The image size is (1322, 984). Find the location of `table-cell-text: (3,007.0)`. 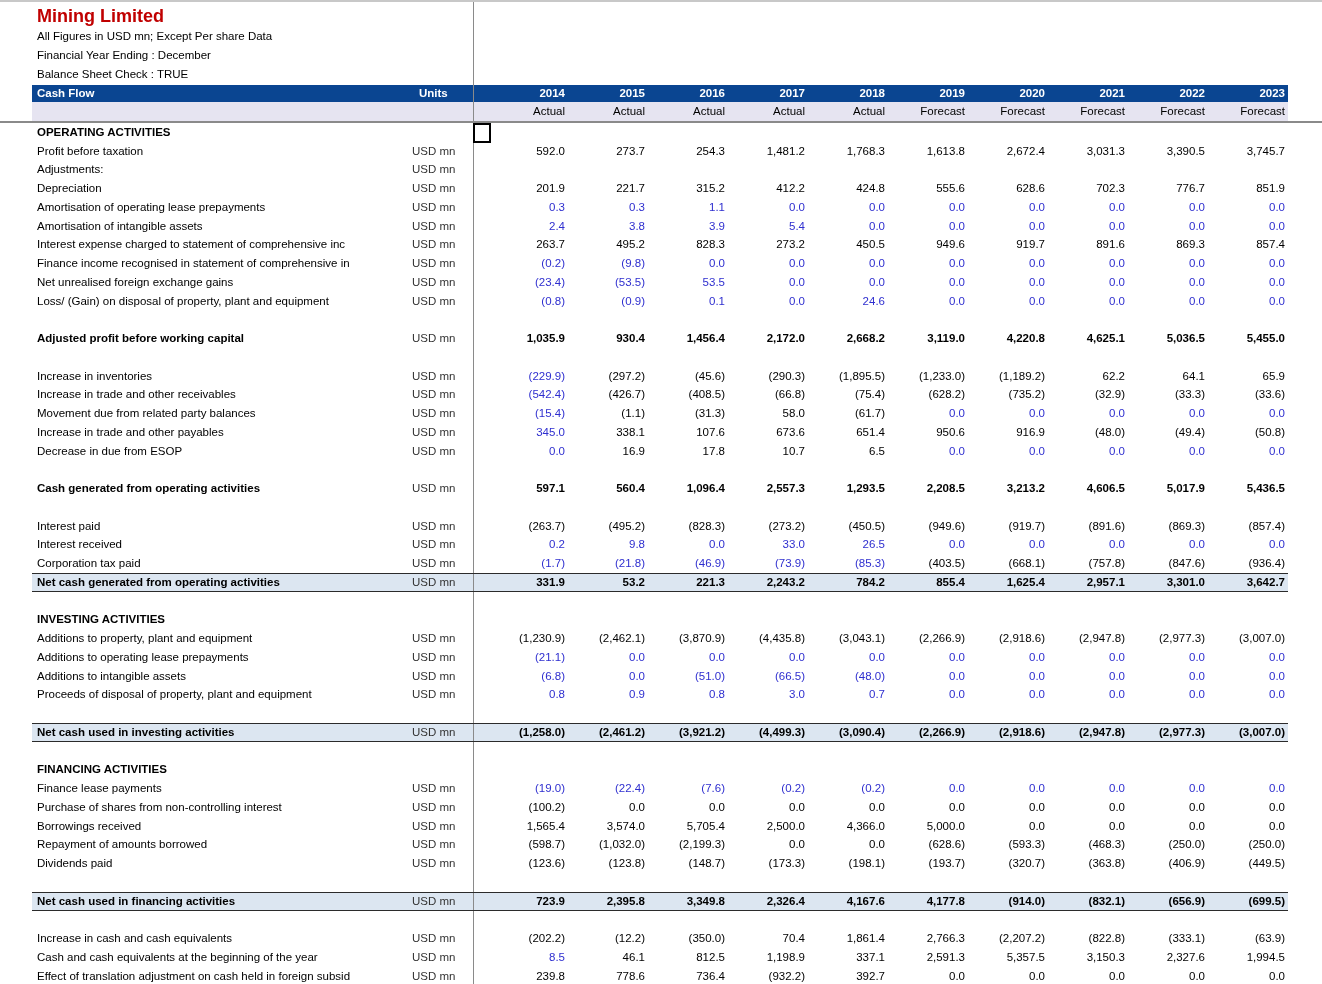

table-cell-text: (3,007.0) is located at coordinates (1261, 638).